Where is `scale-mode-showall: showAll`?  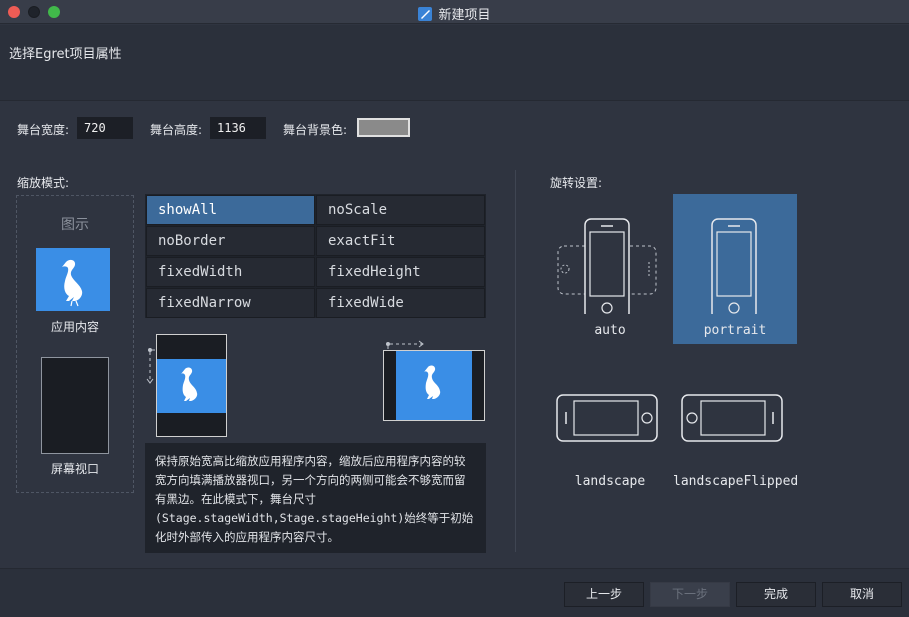
scale-mode-showall: showAll is located at coordinates (230, 210).